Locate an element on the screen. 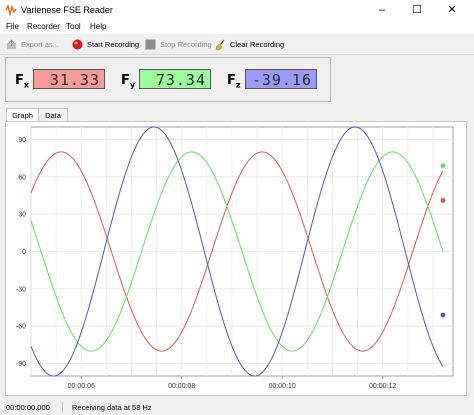 This screenshot has height=415, width=474. export-icon is located at coordinates (11, 43).